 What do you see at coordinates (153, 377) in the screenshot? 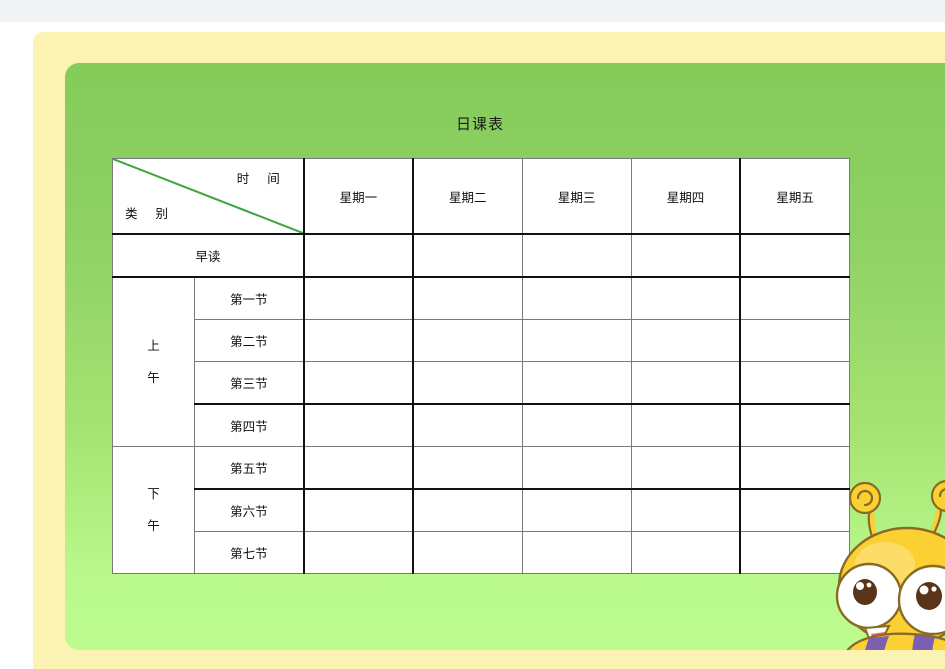
I see `section-label-morning-char2: 午` at bounding box center [153, 377].